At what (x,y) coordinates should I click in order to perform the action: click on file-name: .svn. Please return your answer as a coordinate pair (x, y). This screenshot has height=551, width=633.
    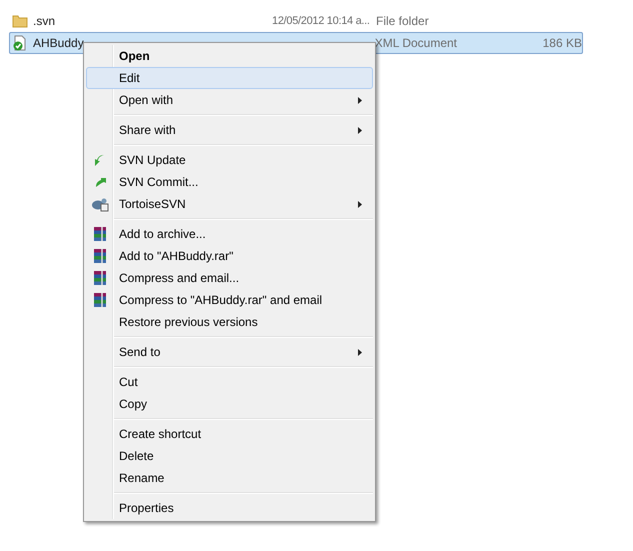
    Looking at the image, I should click on (44, 21).